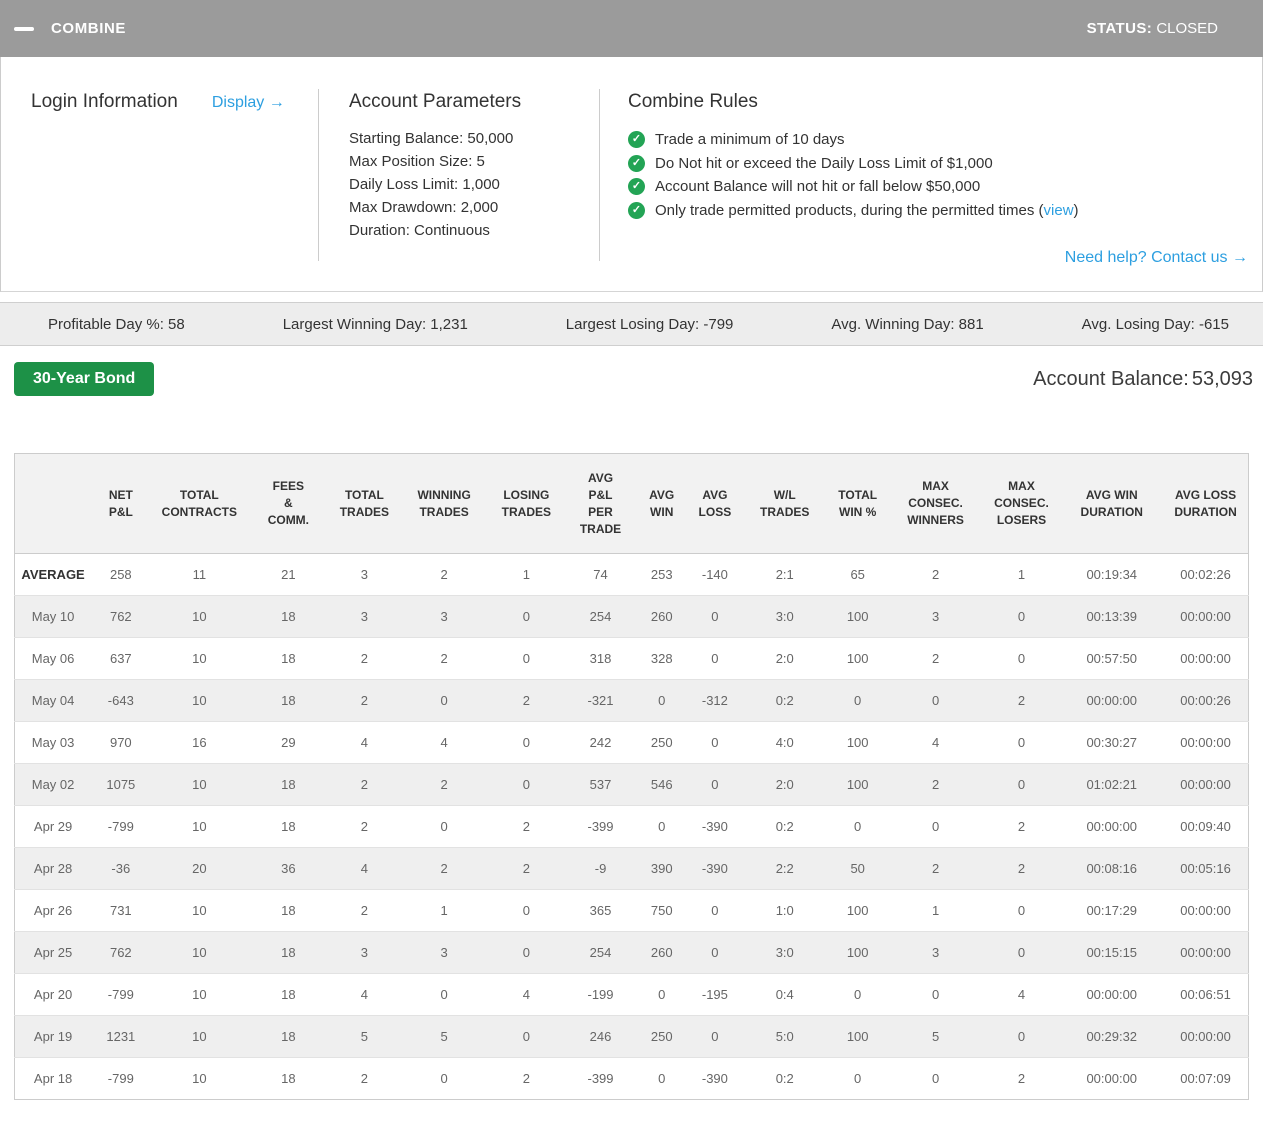 The width and height of the screenshot is (1263, 1129). What do you see at coordinates (715, 994) in the screenshot?
I see `table-cell: -195` at bounding box center [715, 994].